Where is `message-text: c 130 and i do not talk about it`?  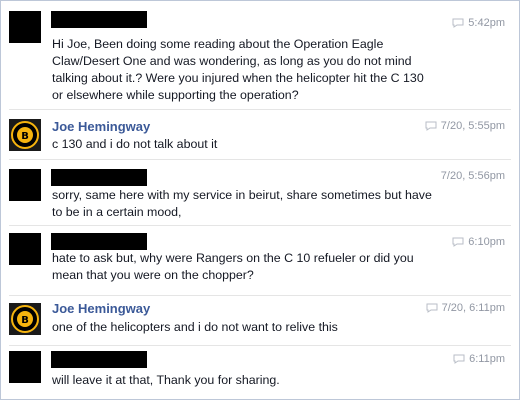 message-text: c 130 and i do not talk about it is located at coordinates (135, 144).